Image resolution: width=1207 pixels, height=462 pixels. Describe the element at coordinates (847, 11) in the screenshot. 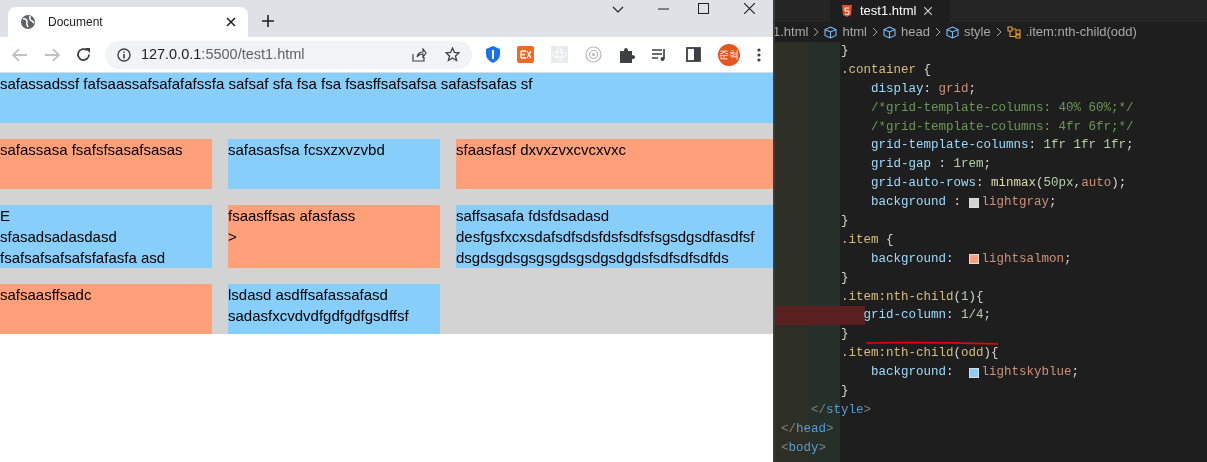

I see `html-file-icon` at that location.